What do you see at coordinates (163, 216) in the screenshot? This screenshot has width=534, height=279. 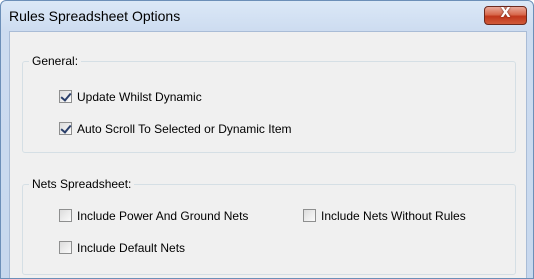 I see `checkbox-label: Include Power And Ground Nets` at bounding box center [163, 216].